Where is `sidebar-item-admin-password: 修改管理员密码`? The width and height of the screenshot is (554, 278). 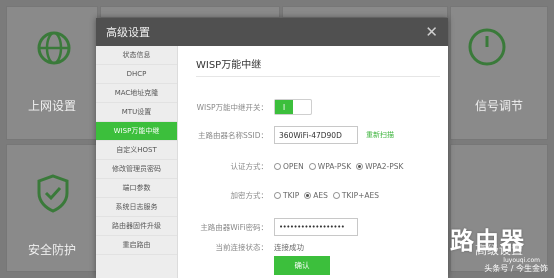
sidebar-item-admin-password: 修改管理员密码 is located at coordinates (136, 169).